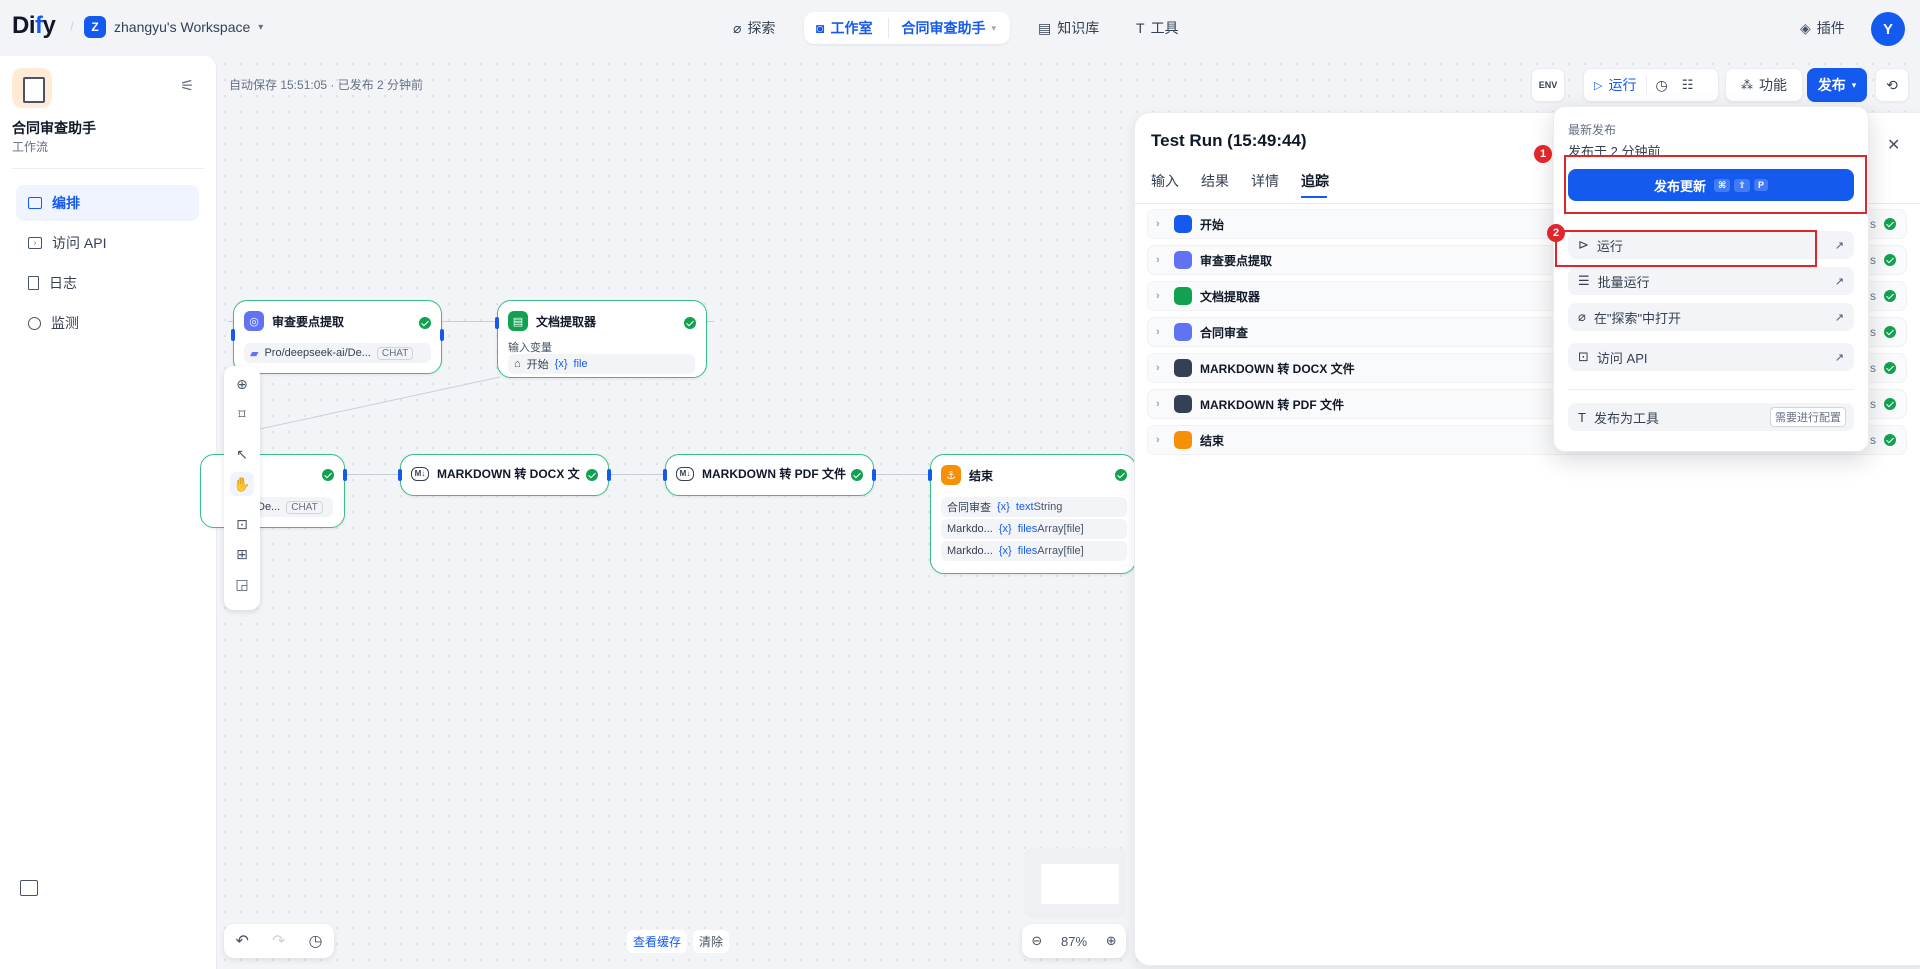  I want to click on tab-input: 输入, so click(1165, 181).